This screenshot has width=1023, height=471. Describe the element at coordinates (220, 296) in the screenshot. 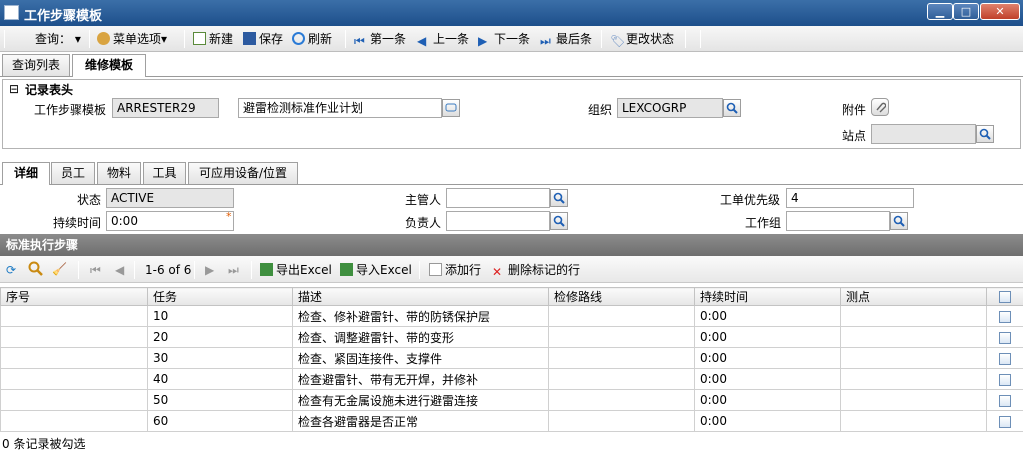

I see `col-header-task: 任务` at that location.